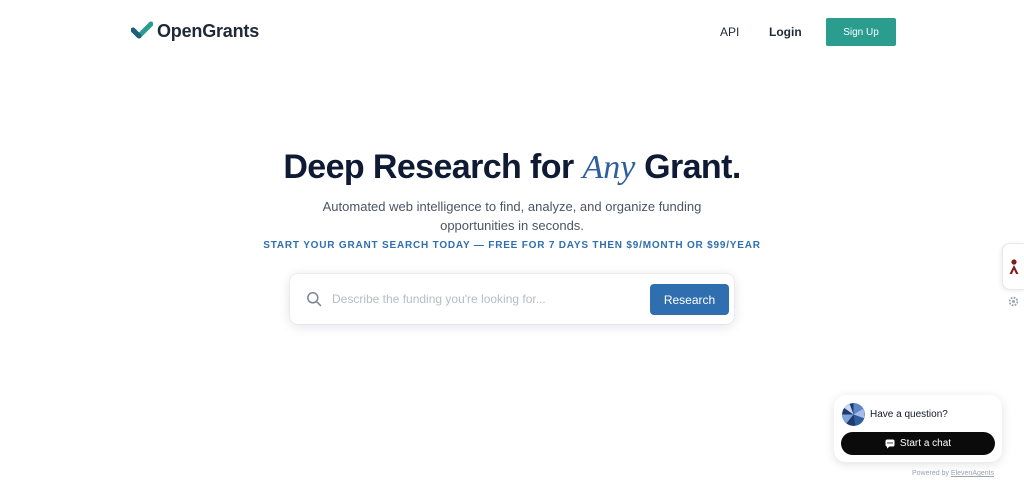  What do you see at coordinates (909, 414) in the screenshot?
I see `chat-question-text: Have a question?` at bounding box center [909, 414].